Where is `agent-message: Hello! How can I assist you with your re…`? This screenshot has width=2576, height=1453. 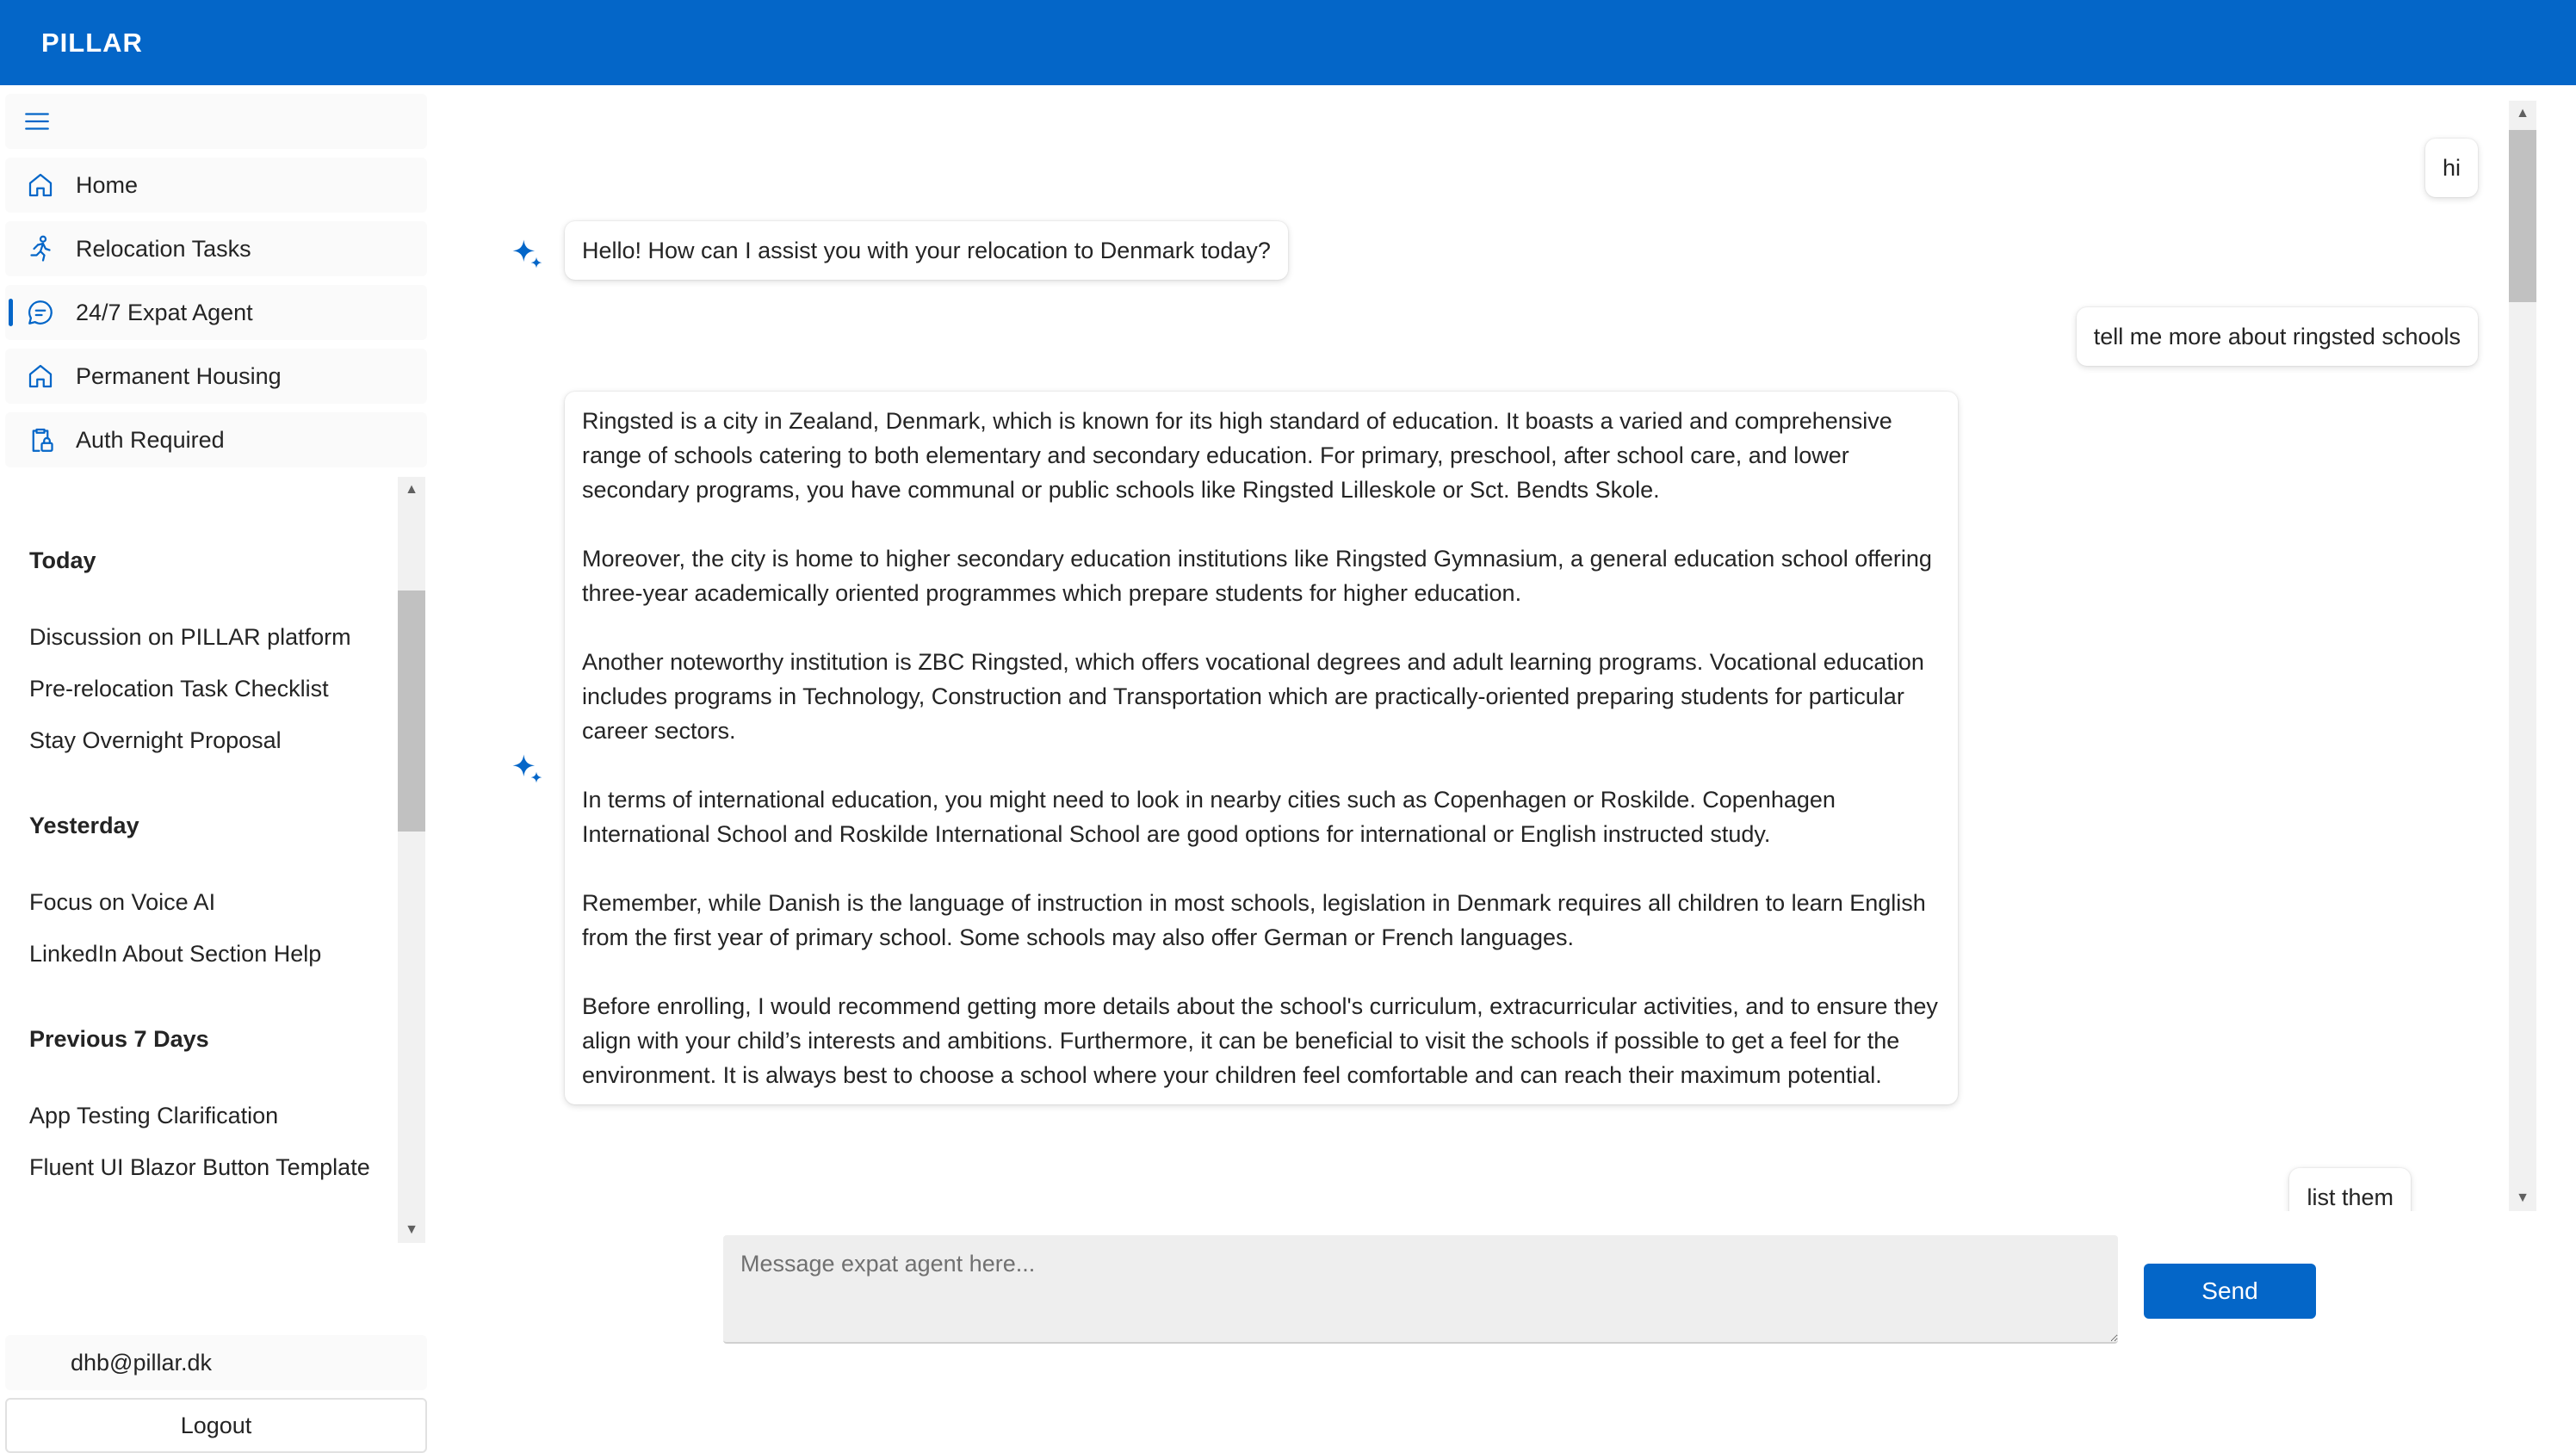
agent-message: Hello! How can I assist you with your re… is located at coordinates (926, 250).